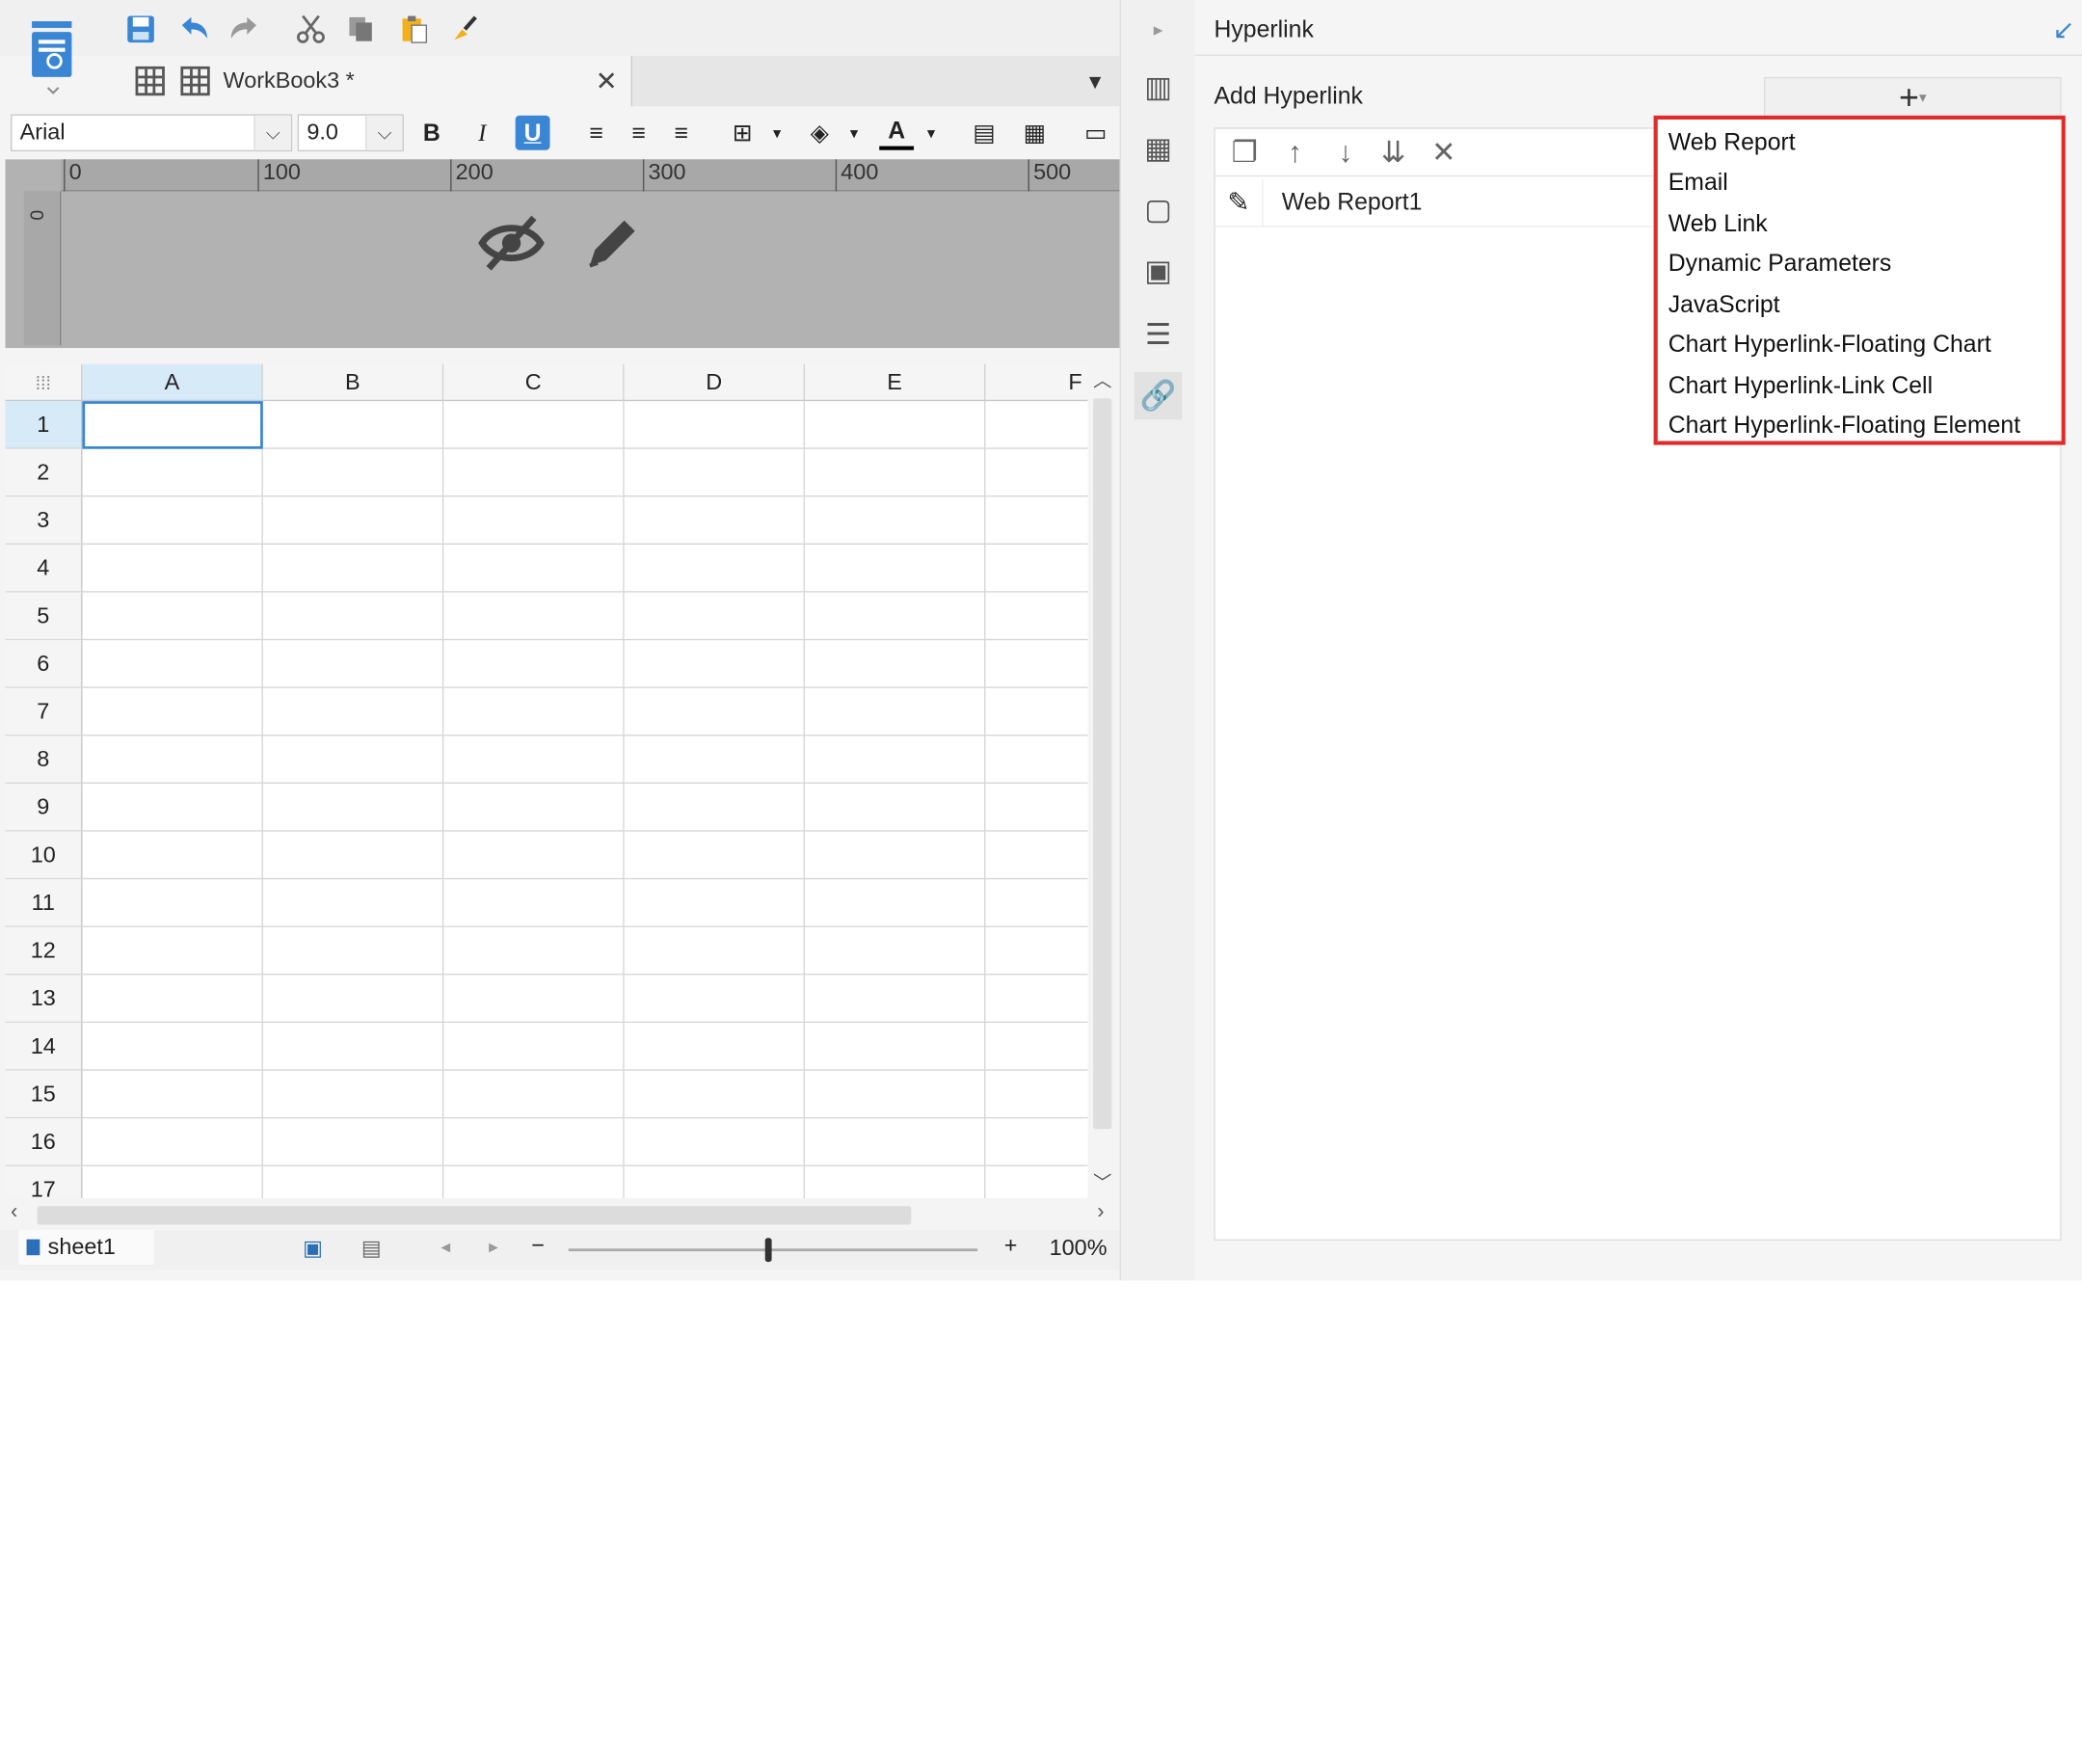 This screenshot has height=1764, width=2082. Describe the element at coordinates (1158, 334) in the screenshot. I see `condition-icon: ☰` at that location.